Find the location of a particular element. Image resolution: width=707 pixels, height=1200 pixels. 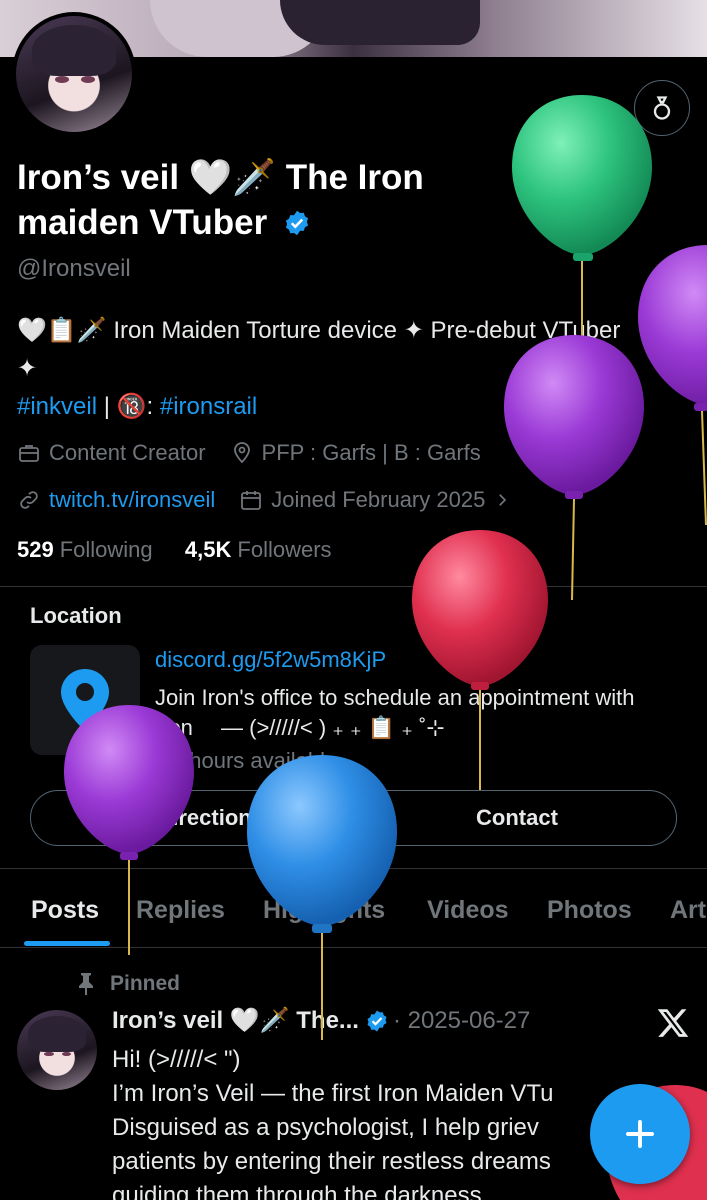

following-link: 529 Following is located at coordinates (85, 549).